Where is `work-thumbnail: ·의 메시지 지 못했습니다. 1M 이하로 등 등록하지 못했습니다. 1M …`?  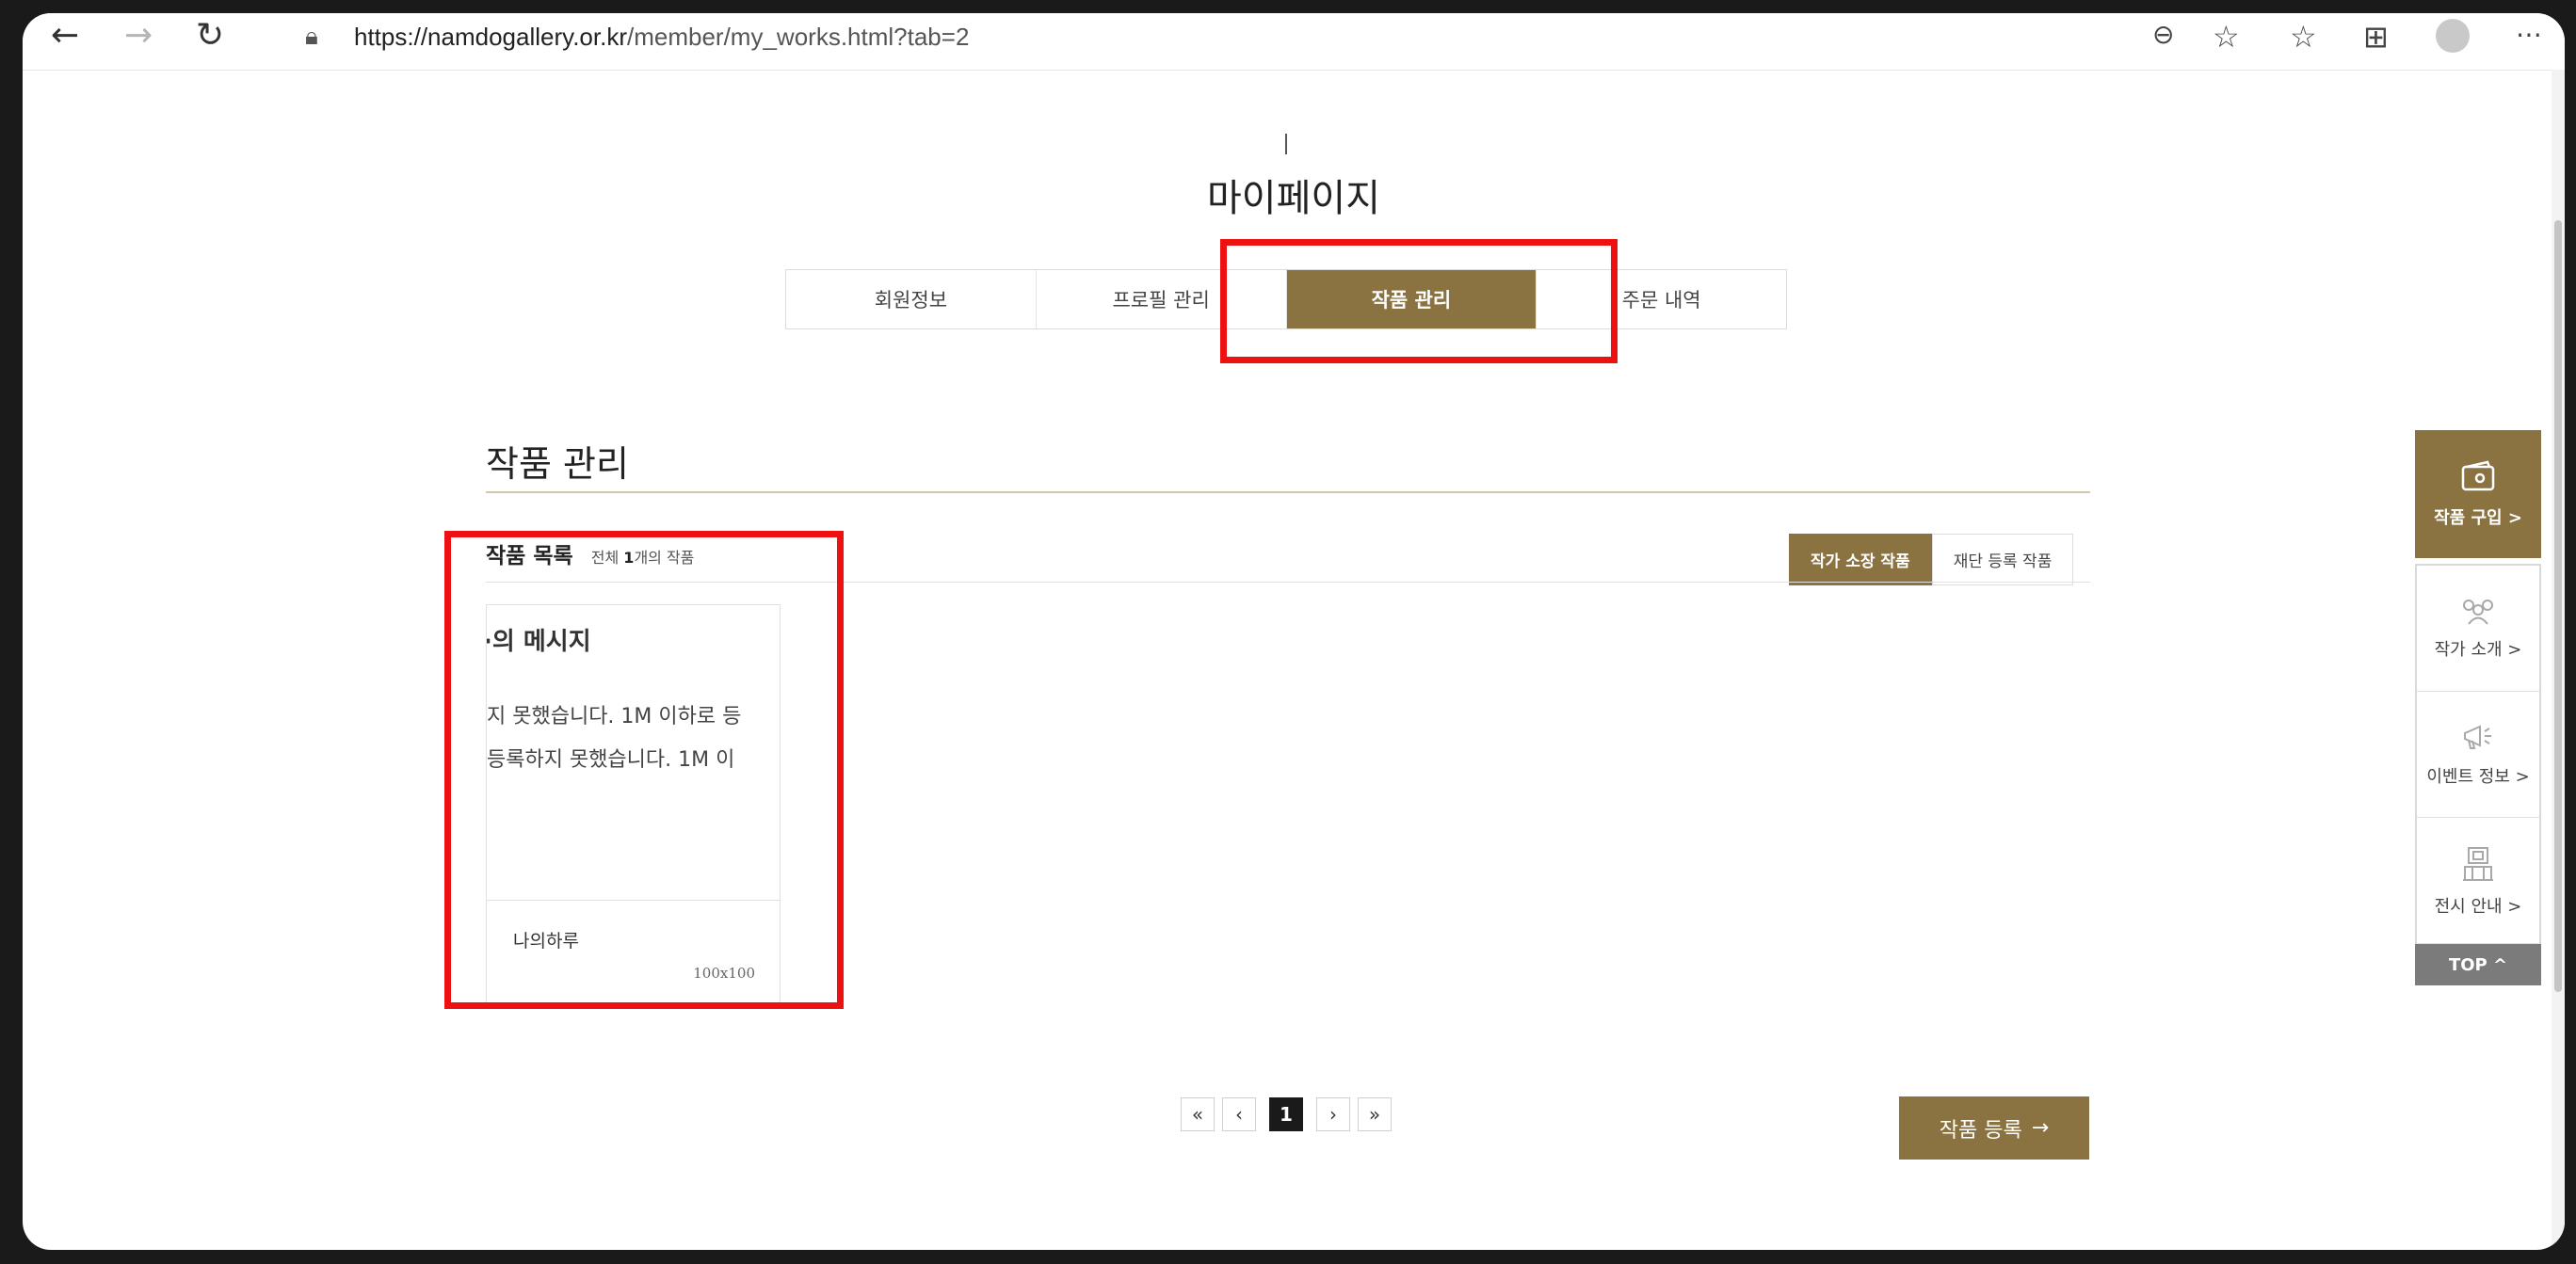
work-thumbnail: ·의 메시지 지 못했습니다. 1M 이하로 등 등록하지 못했습니다. 1M … is located at coordinates (633, 753).